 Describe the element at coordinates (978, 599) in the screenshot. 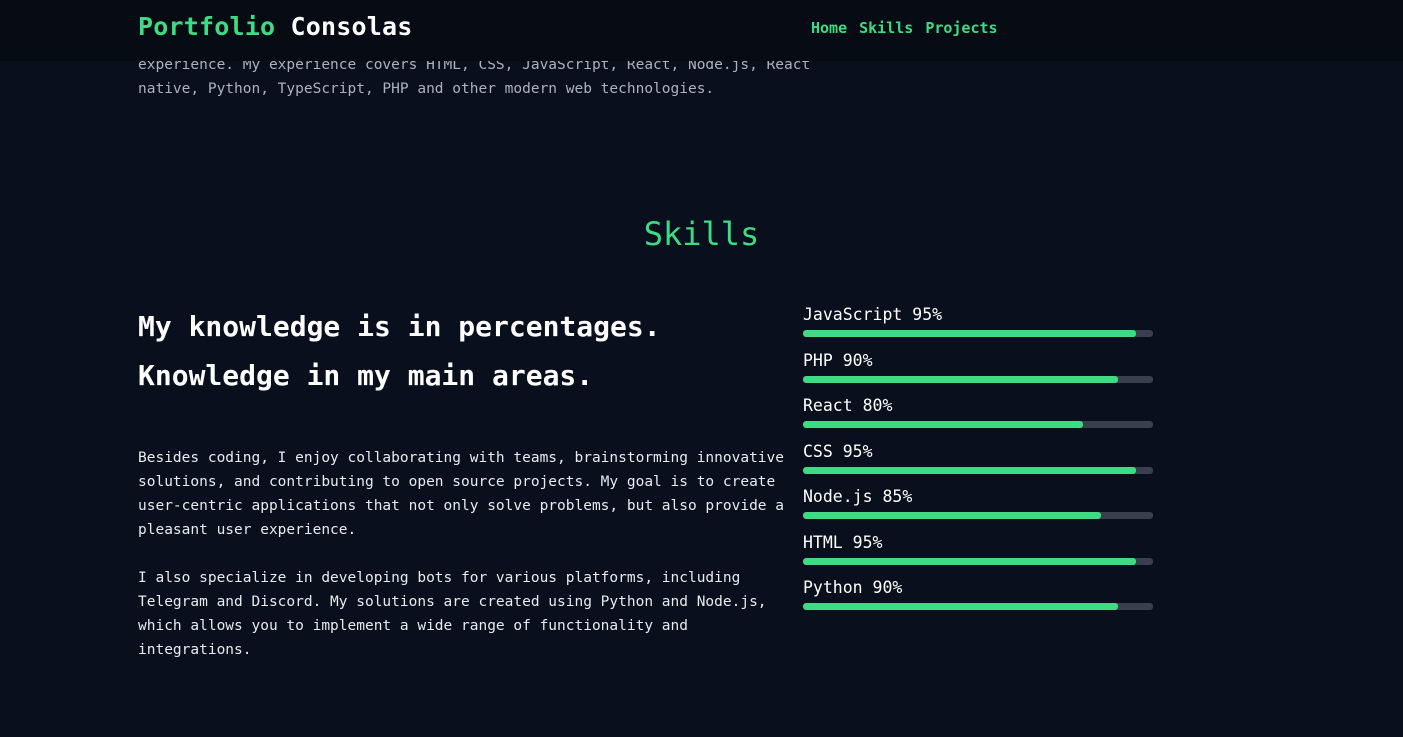

I see `skill-item-python: Python 90%` at that location.